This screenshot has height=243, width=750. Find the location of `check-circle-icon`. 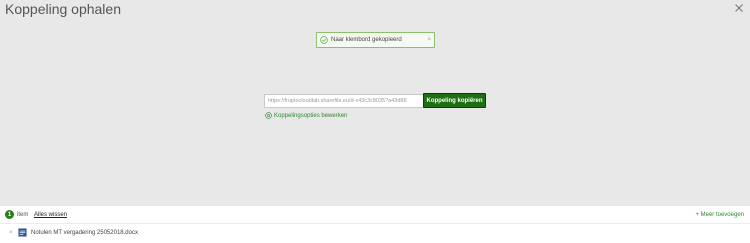

check-circle-icon is located at coordinates (324, 40).